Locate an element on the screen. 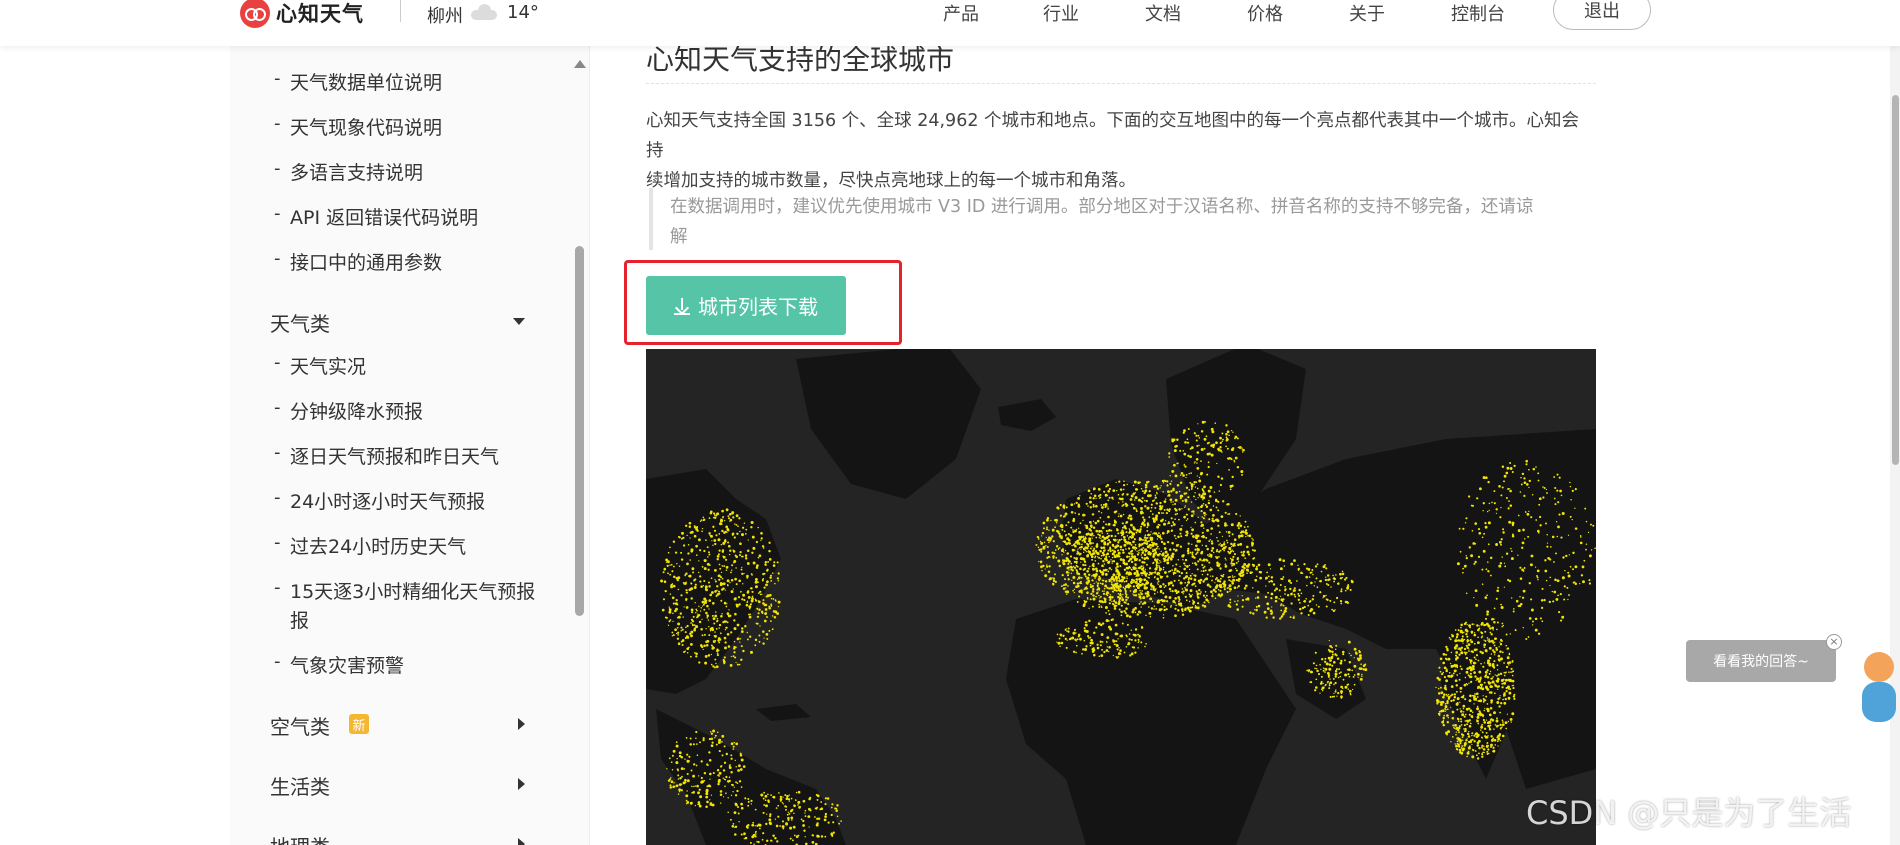 This screenshot has height=845, width=1900. current-city: 柳州 is located at coordinates (445, 15).